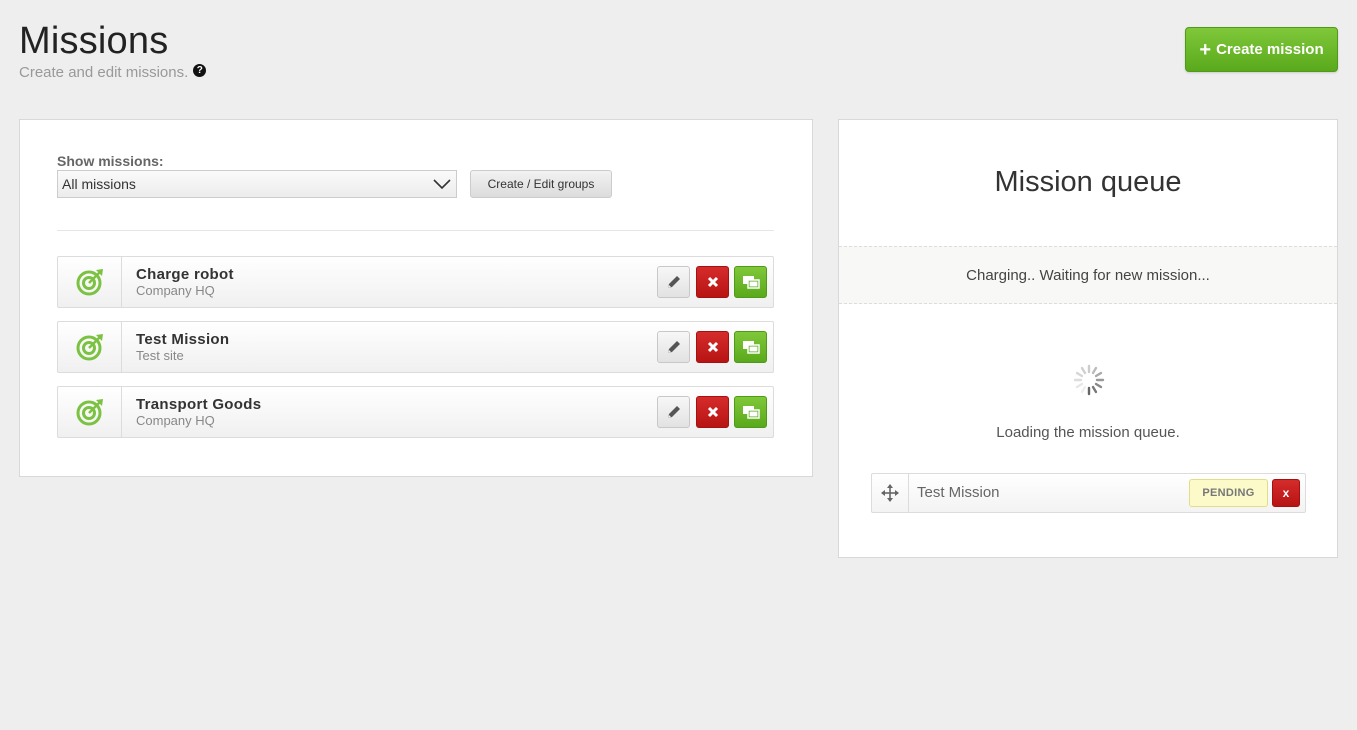  I want to click on mission-name: Test Mission, so click(183, 339).